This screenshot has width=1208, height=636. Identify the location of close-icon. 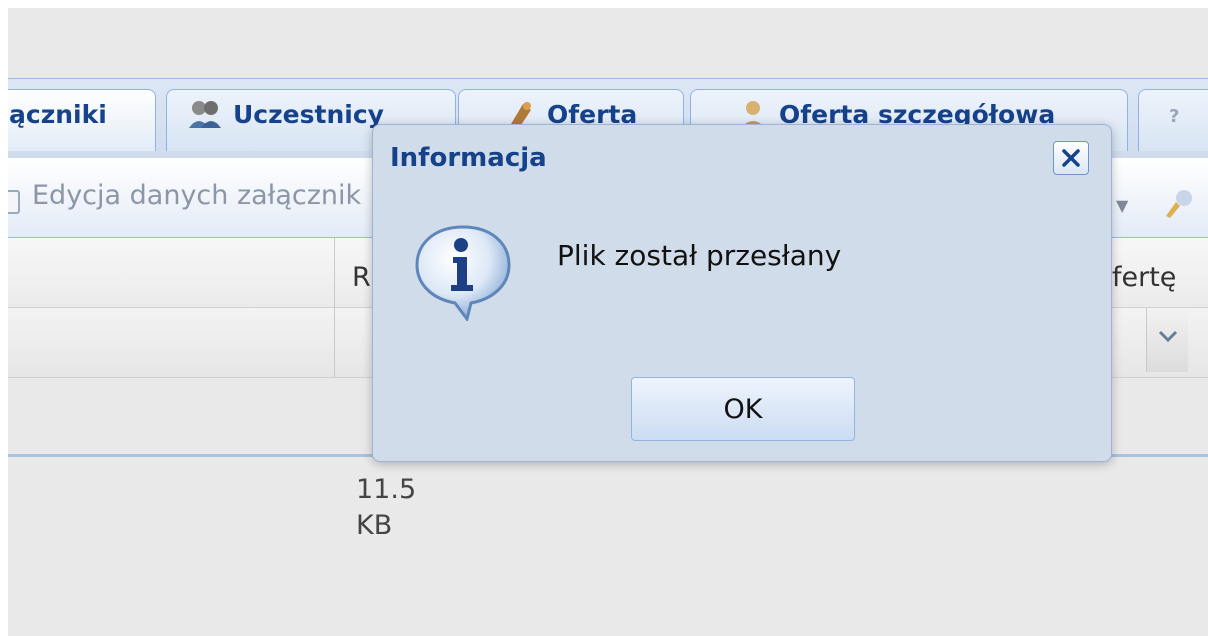
(1071, 158).